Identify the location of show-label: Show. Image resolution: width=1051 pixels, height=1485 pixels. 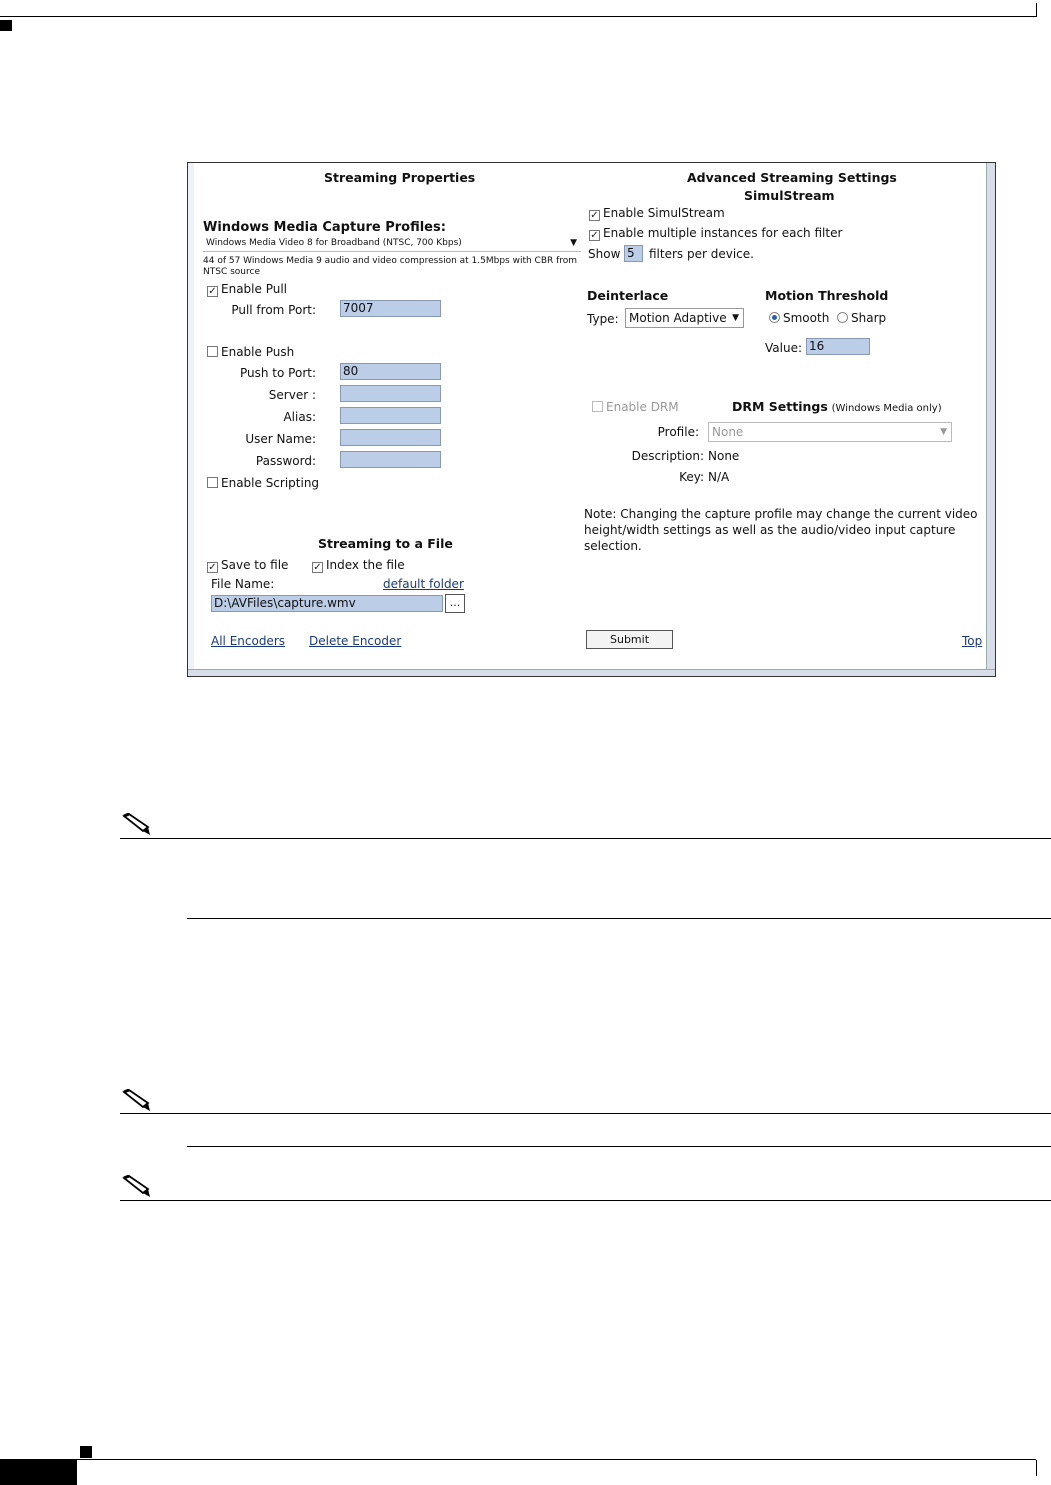
(604, 254).